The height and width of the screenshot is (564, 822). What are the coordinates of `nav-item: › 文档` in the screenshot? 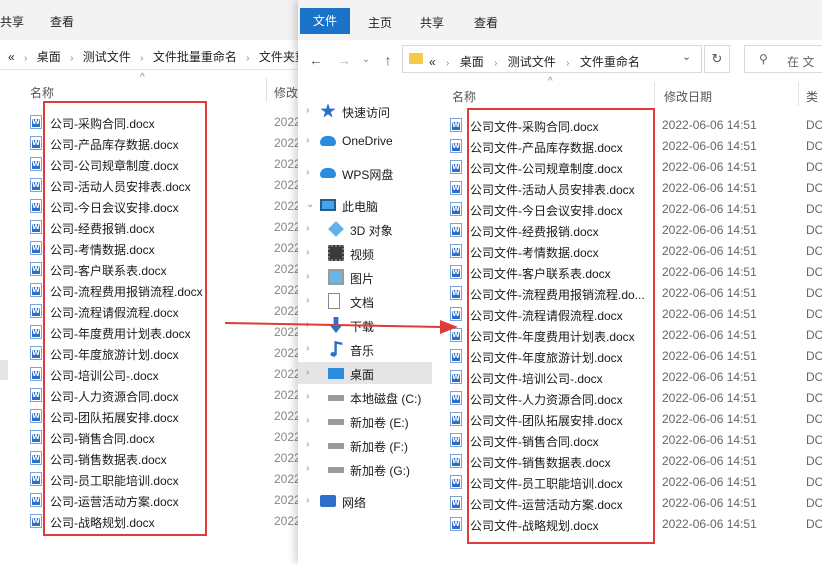 It's located at (365, 301).